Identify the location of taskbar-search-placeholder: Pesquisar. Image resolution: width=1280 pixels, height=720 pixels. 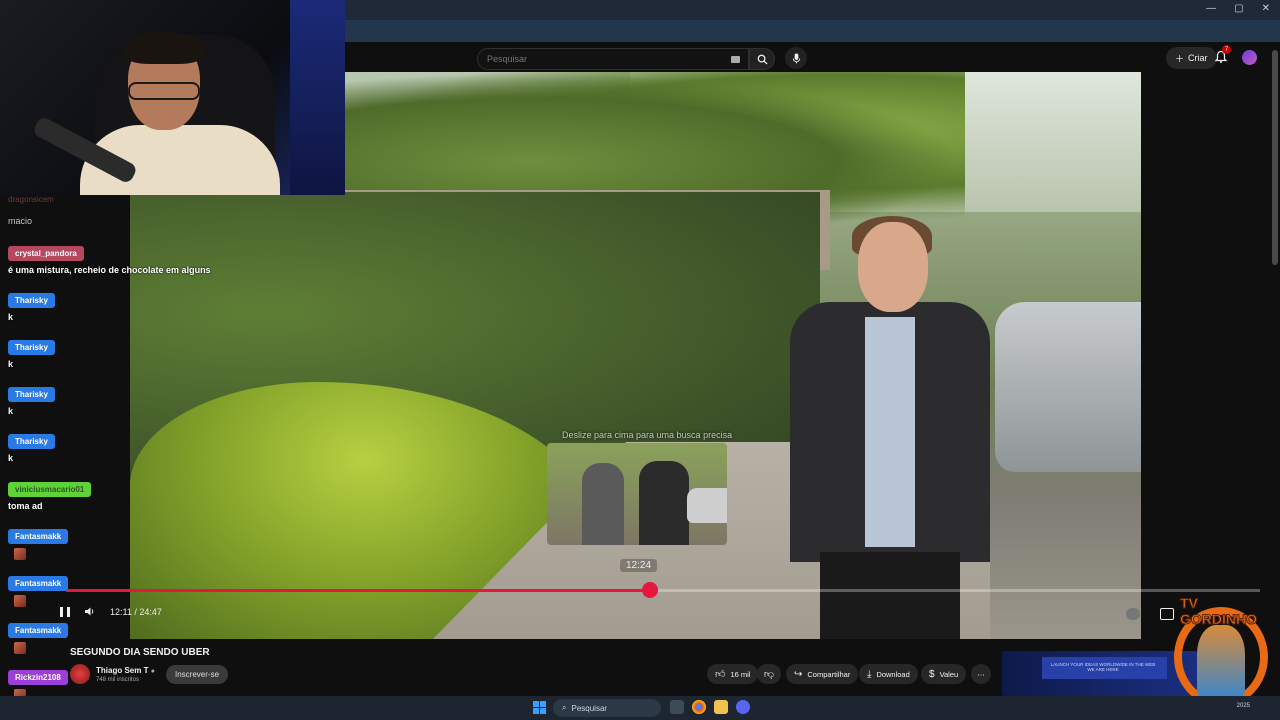
(589, 708).